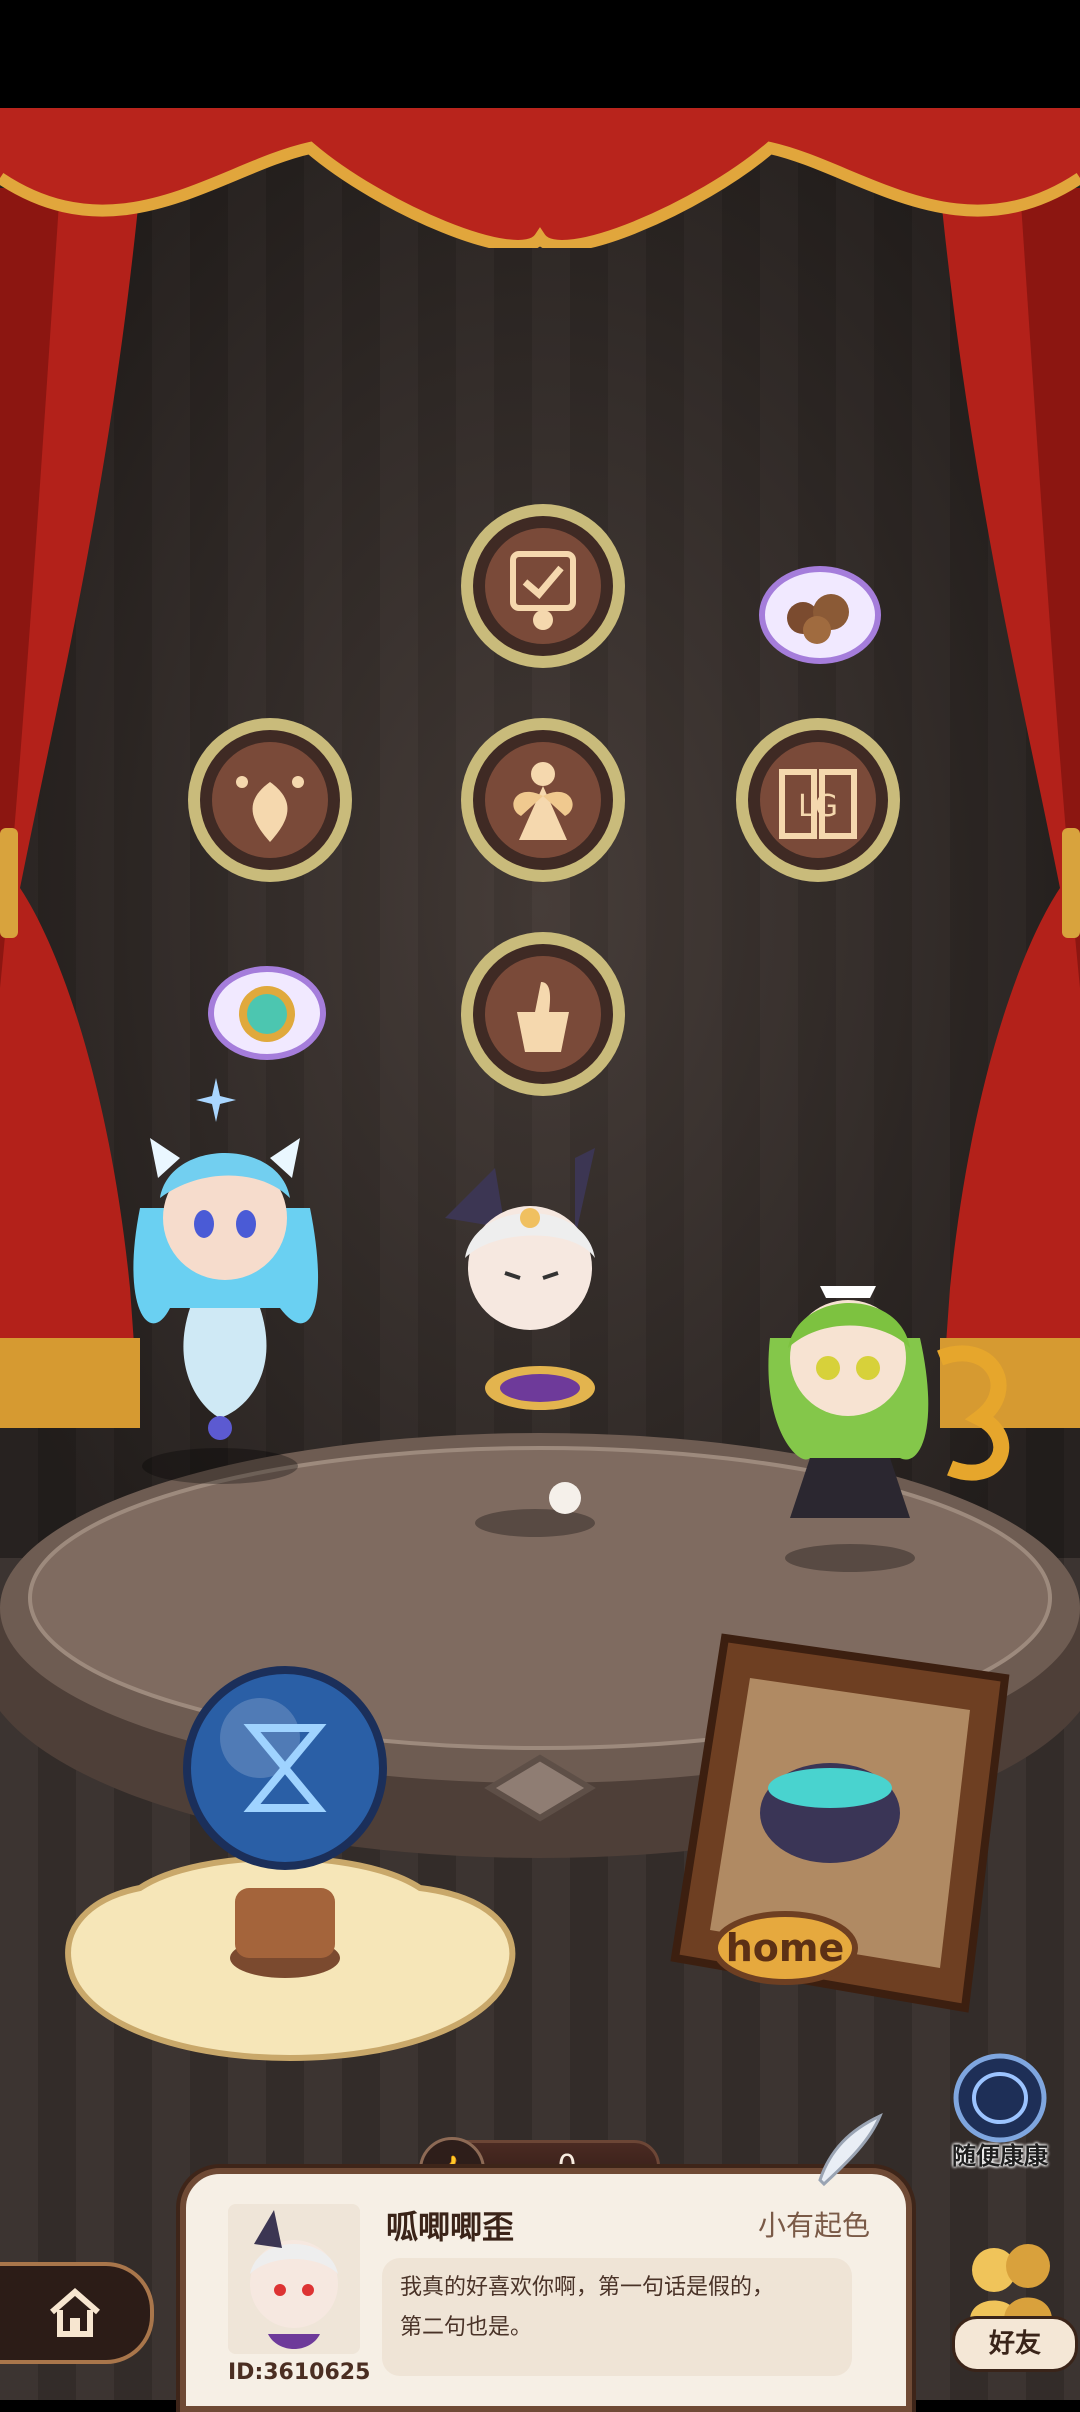 This screenshot has width=1080, height=2412. What do you see at coordinates (543, 586) in the screenshot?
I see `certificate-badge` at bounding box center [543, 586].